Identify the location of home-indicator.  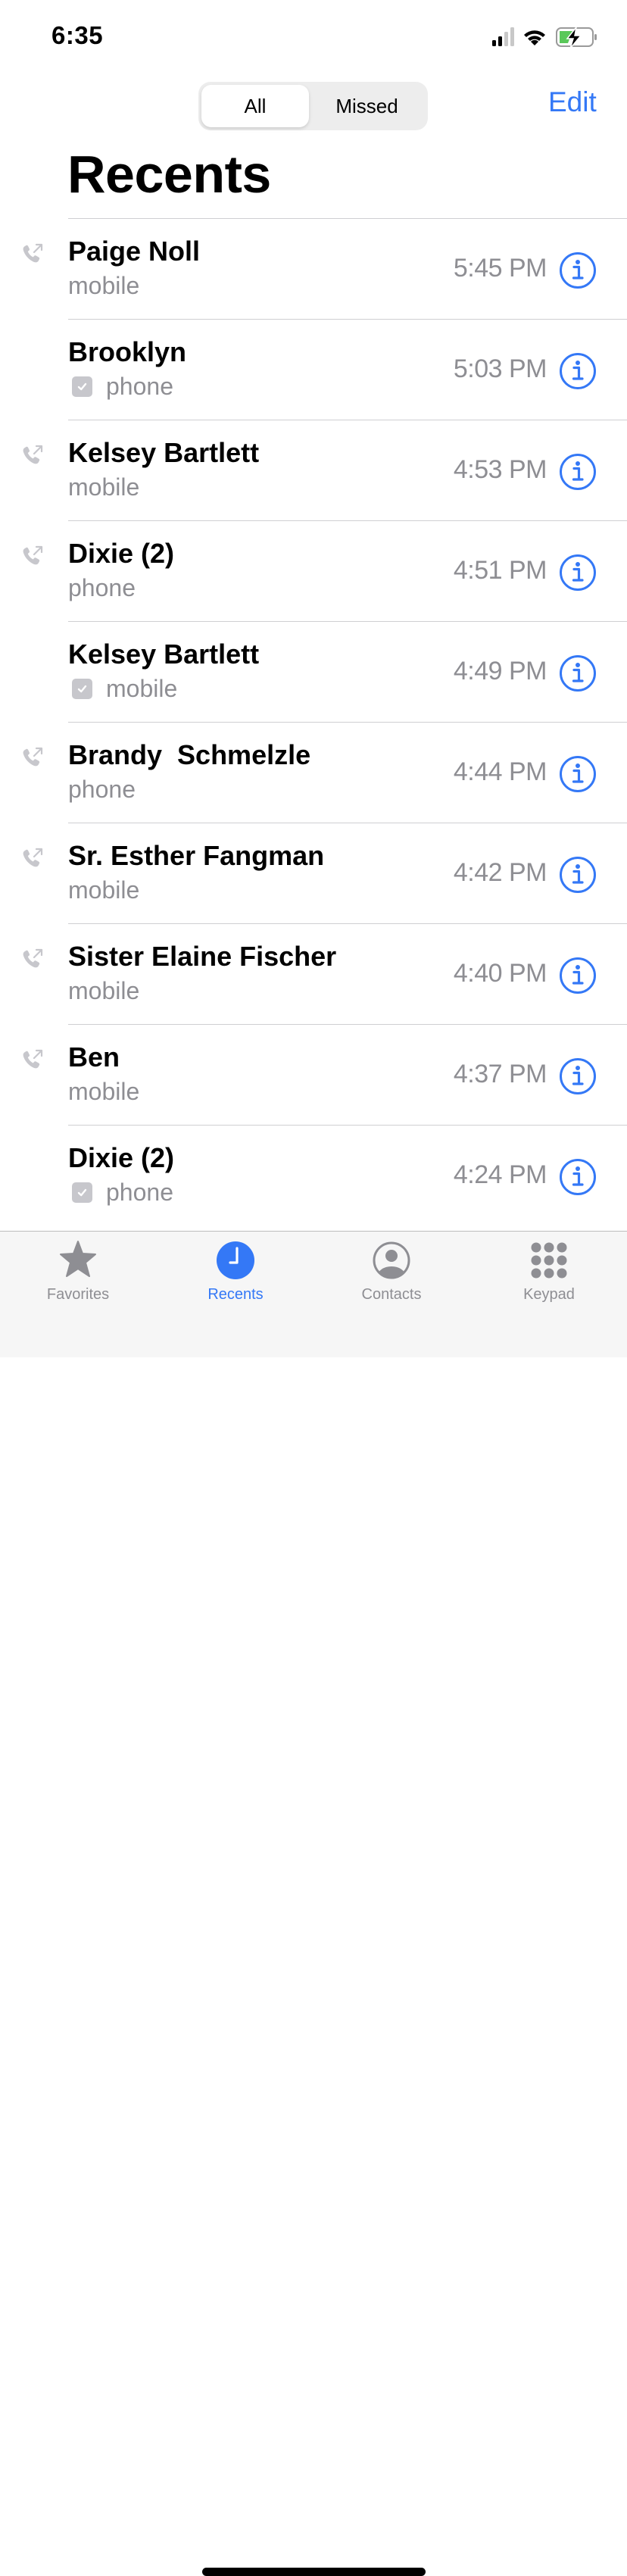
(314, 2572).